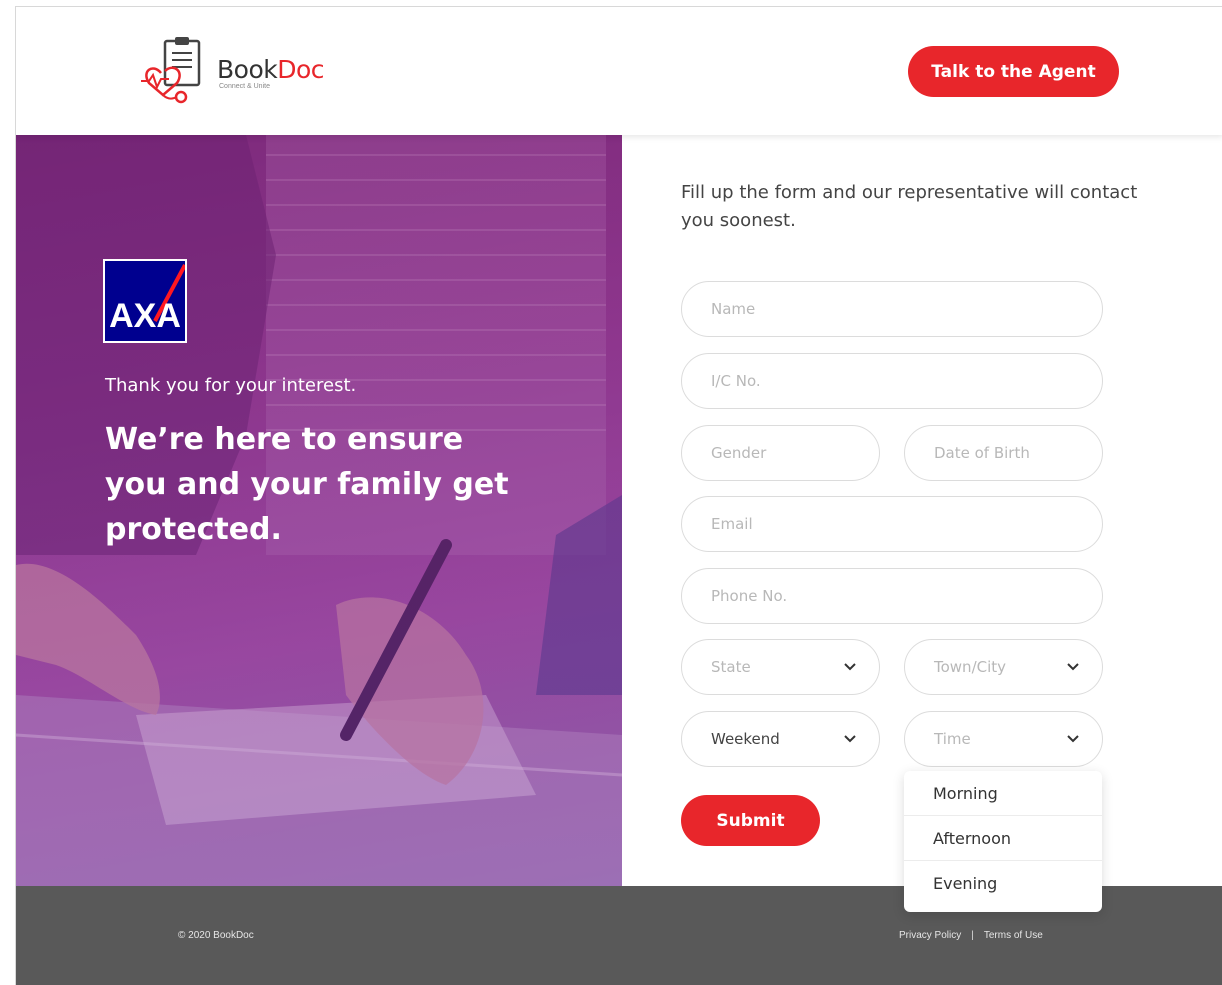 This screenshot has width=1222, height=985. I want to click on ic-number-field: I/C No., so click(892, 381).